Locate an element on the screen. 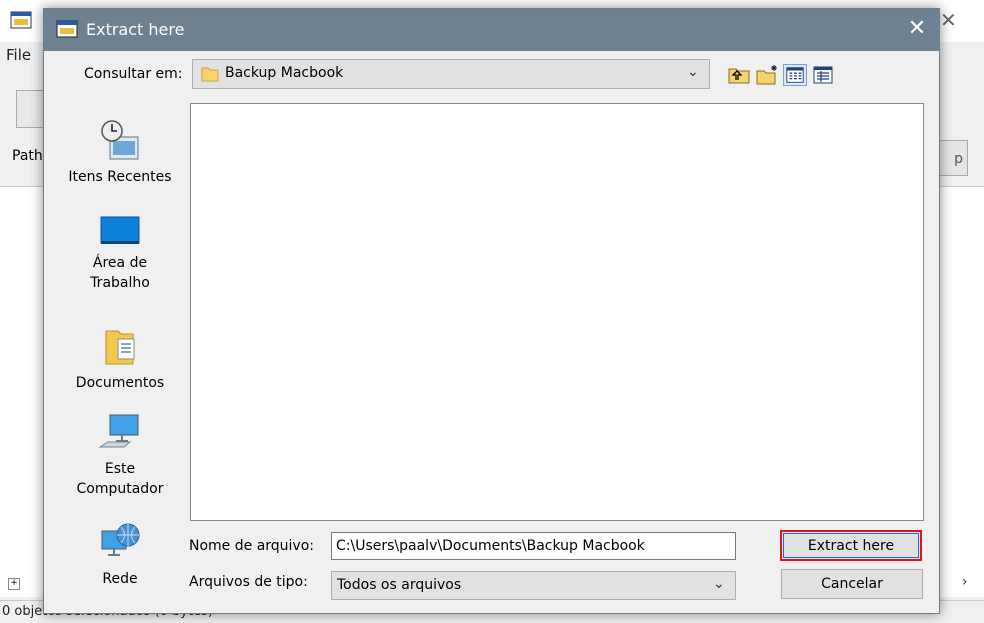  file-type-label: Arquivos de tipo: is located at coordinates (248, 582).